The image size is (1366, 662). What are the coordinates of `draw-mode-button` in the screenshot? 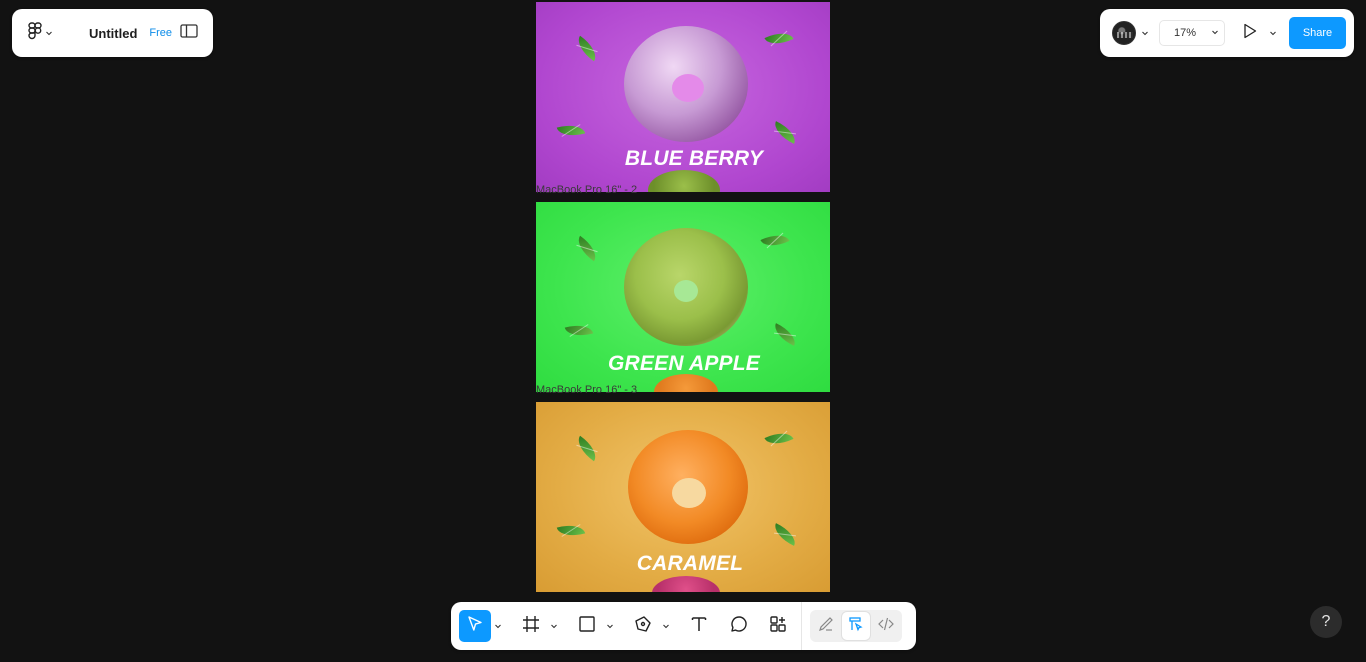 It's located at (826, 626).